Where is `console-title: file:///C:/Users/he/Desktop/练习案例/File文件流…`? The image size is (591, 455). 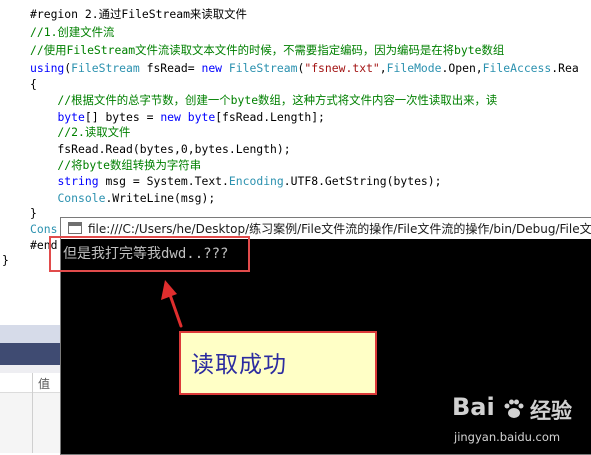 console-title: file:///C:/Users/he/Desktop/练习案例/File文件流… is located at coordinates (339, 229).